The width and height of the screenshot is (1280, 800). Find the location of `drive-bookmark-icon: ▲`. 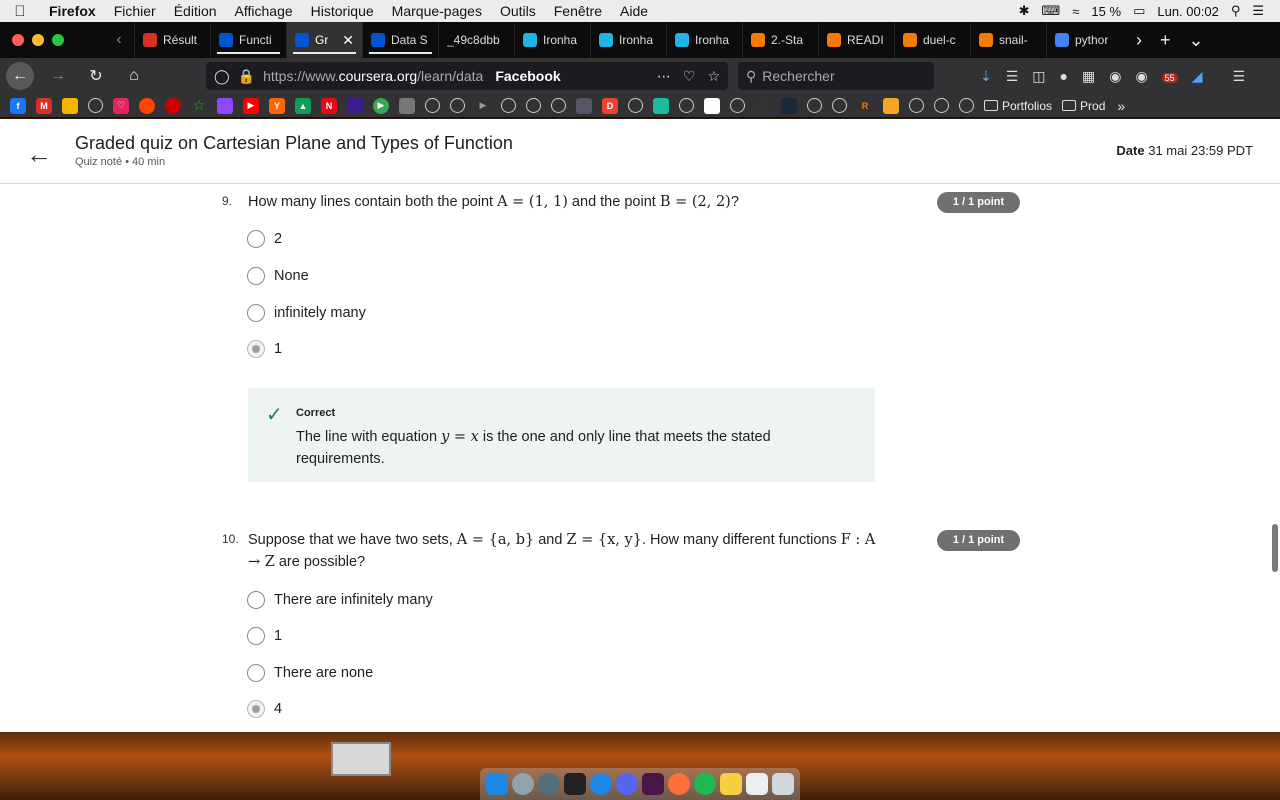

drive-bookmark-icon: ▲ is located at coordinates (303, 105).